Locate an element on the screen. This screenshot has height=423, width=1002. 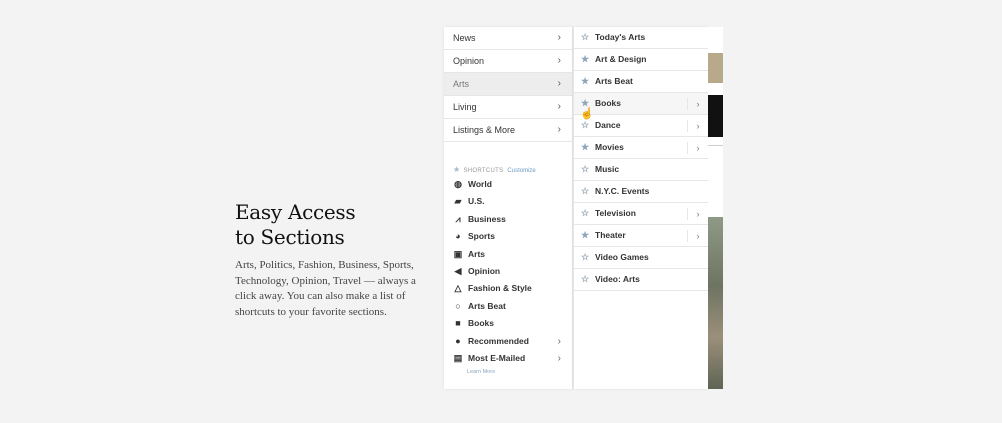
nav-item-listings-more: Listings & More › is located at coordinates (508, 130).